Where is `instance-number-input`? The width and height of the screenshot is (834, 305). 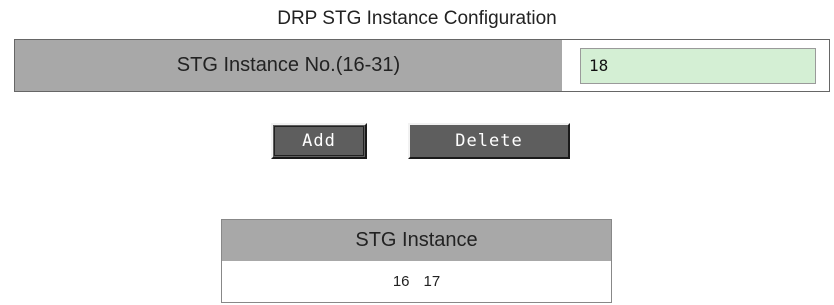
instance-number-input is located at coordinates (698, 65).